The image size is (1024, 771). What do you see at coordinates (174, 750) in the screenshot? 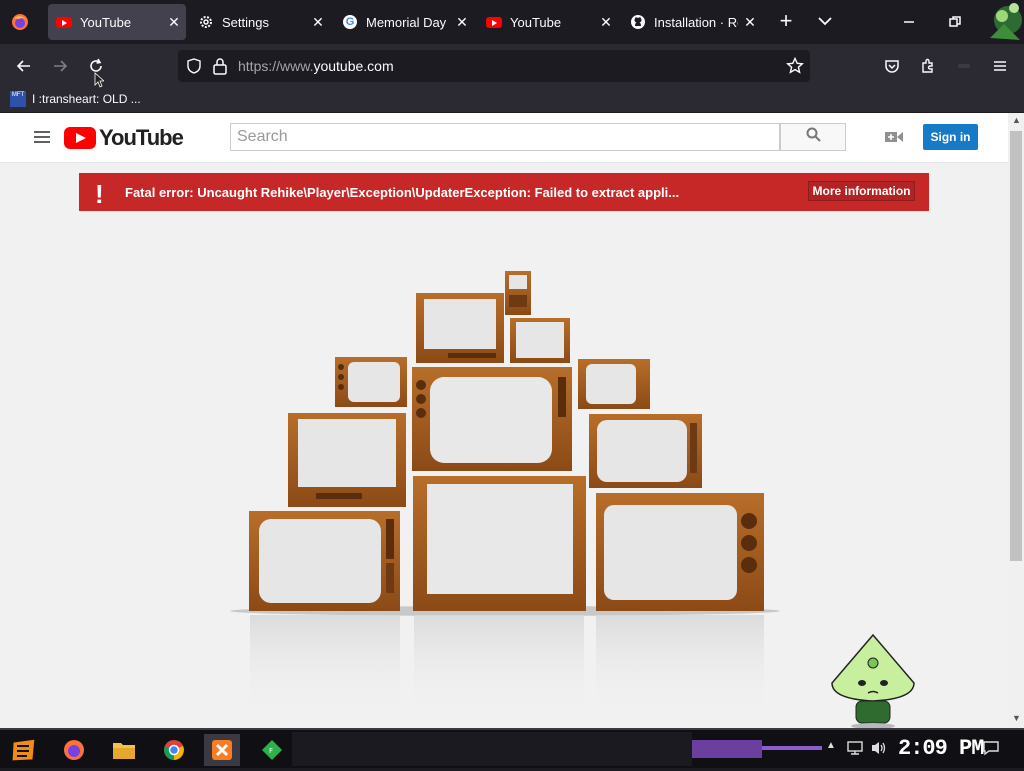
I see `chrome-icon` at bounding box center [174, 750].